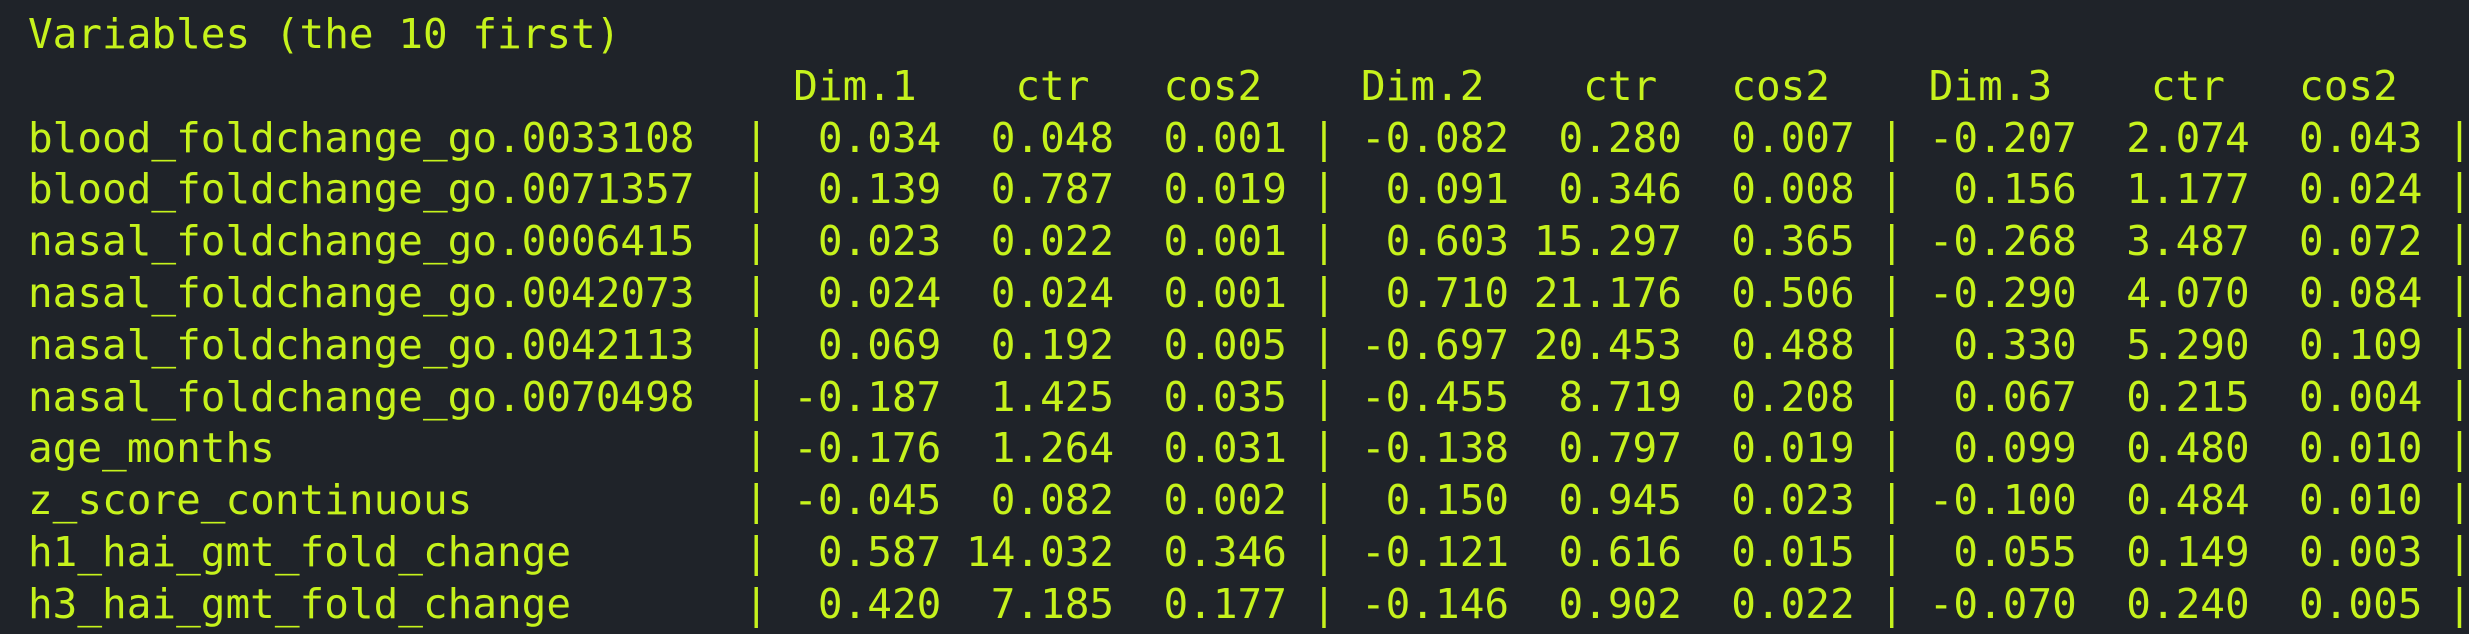  I want to click on table-cell: -0.176, so click(855, 448).